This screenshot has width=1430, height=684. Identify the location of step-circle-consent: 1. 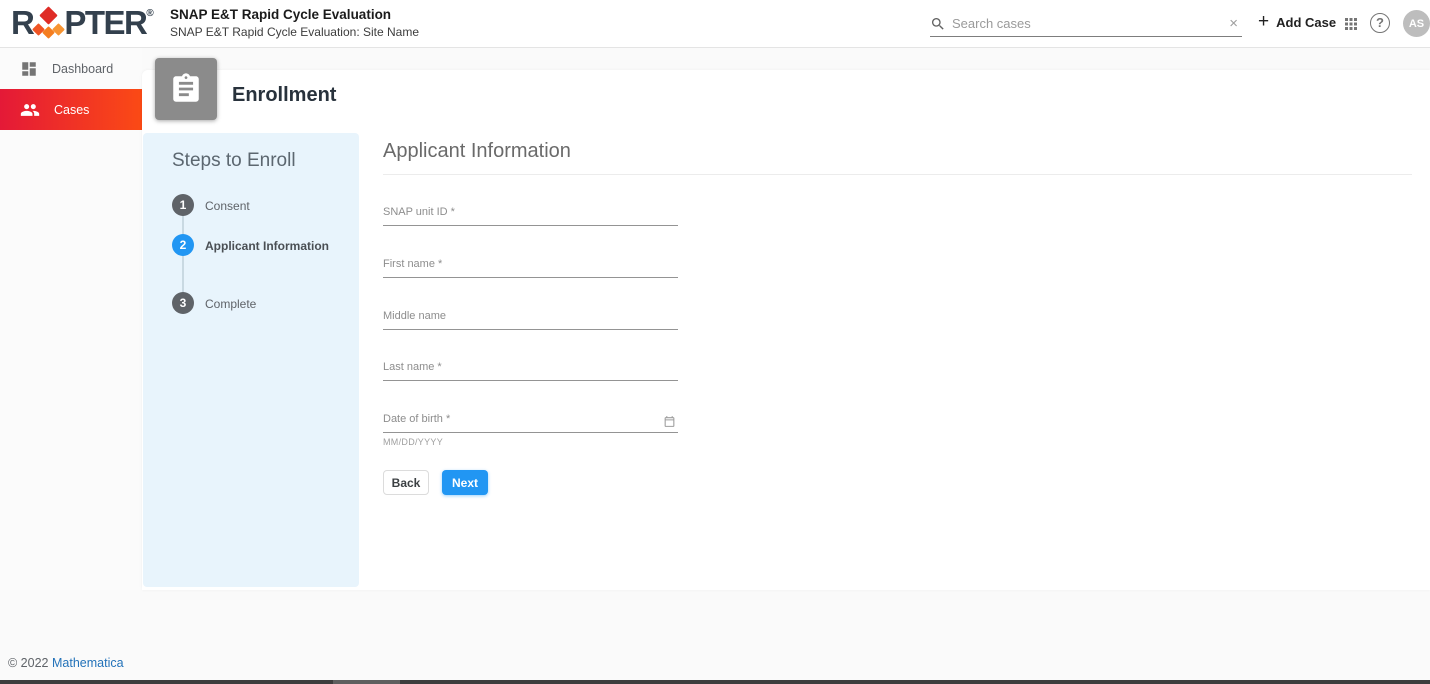
(183, 205).